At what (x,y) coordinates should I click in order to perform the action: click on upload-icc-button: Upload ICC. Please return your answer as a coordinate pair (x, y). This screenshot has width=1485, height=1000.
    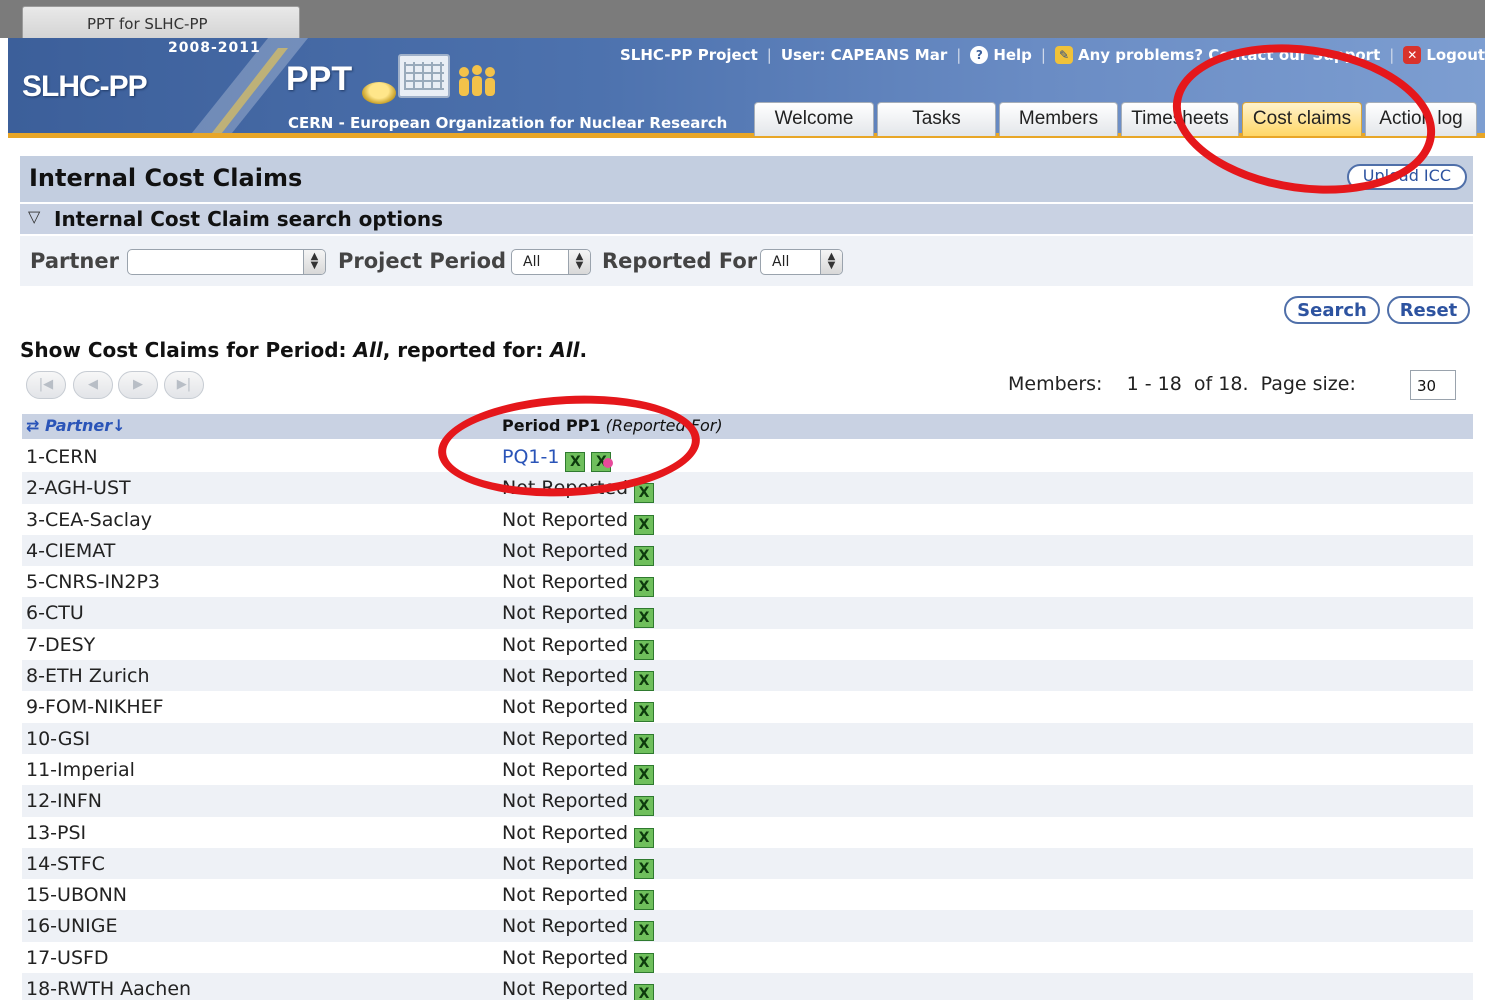
    Looking at the image, I should click on (1406, 177).